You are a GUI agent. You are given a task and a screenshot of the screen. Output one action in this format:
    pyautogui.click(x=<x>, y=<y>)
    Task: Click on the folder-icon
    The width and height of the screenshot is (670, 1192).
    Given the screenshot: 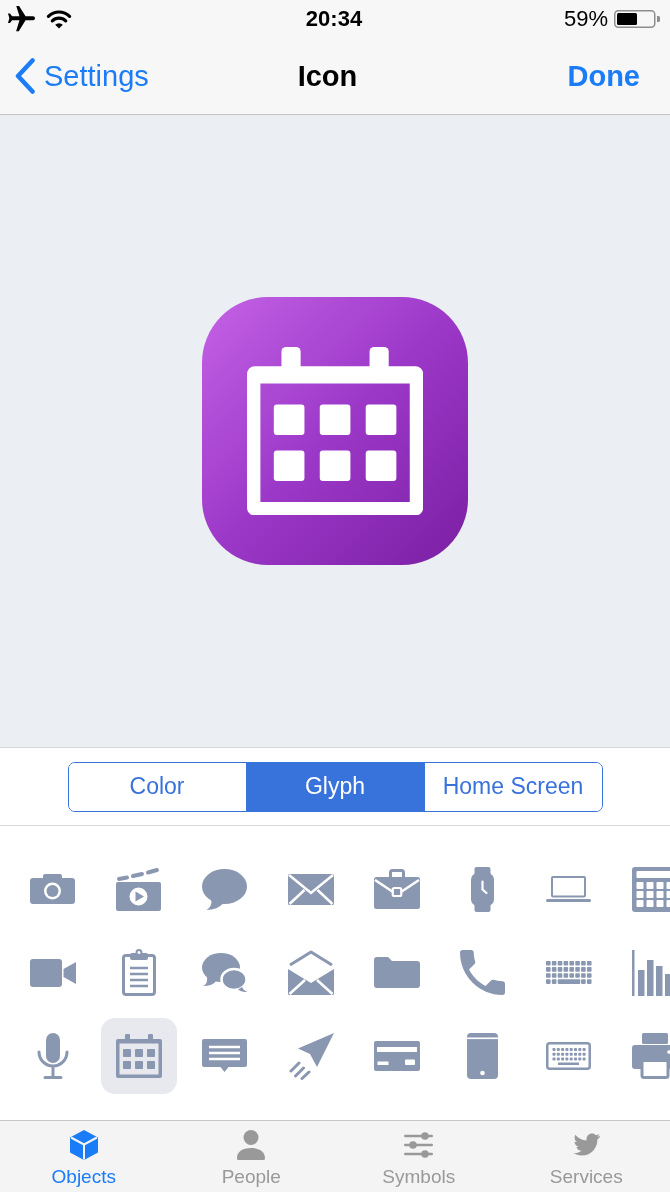 What is the action you would take?
    pyautogui.click(x=396, y=972)
    